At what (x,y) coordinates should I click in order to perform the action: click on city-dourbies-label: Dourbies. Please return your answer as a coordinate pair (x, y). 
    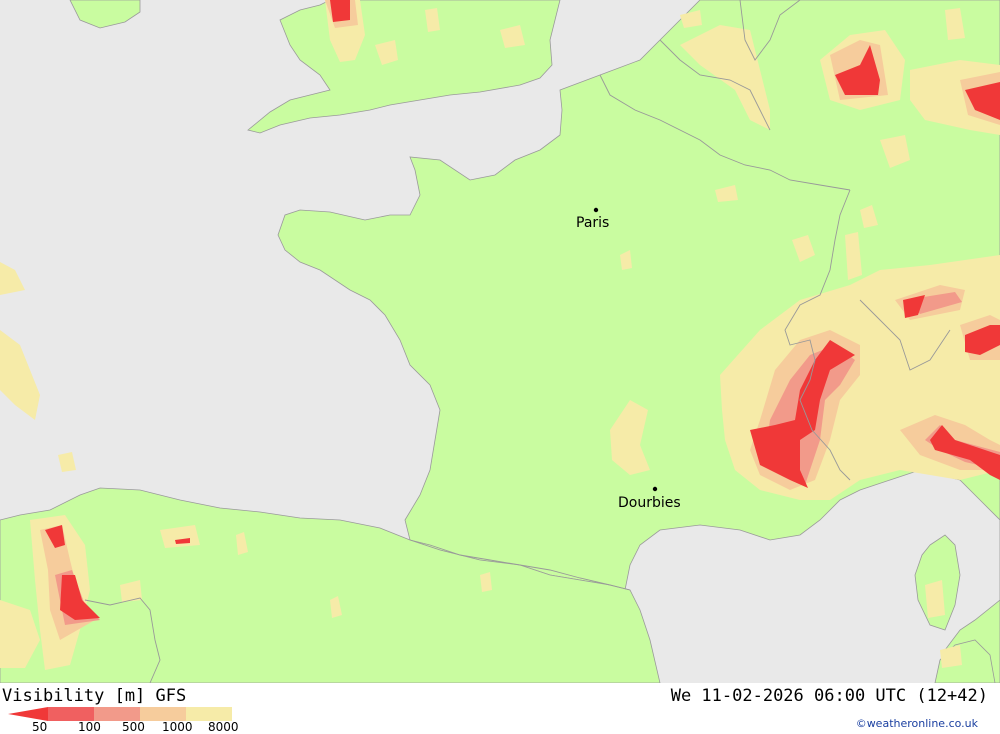
    Looking at the image, I should click on (649, 503).